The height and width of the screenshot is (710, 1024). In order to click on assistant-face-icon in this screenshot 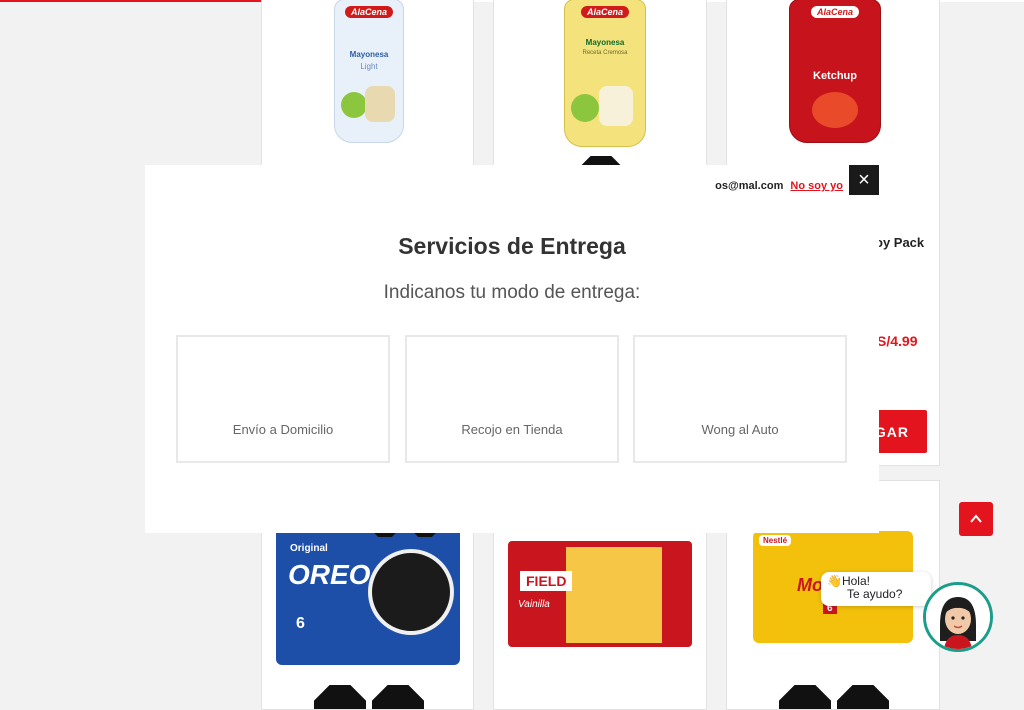, I will do `click(958, 617)`.